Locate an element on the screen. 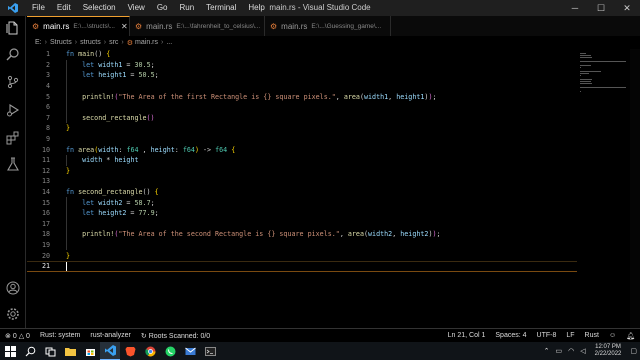 The image size is (640, 360). menu-view: View is located at coordinates (136, 8).